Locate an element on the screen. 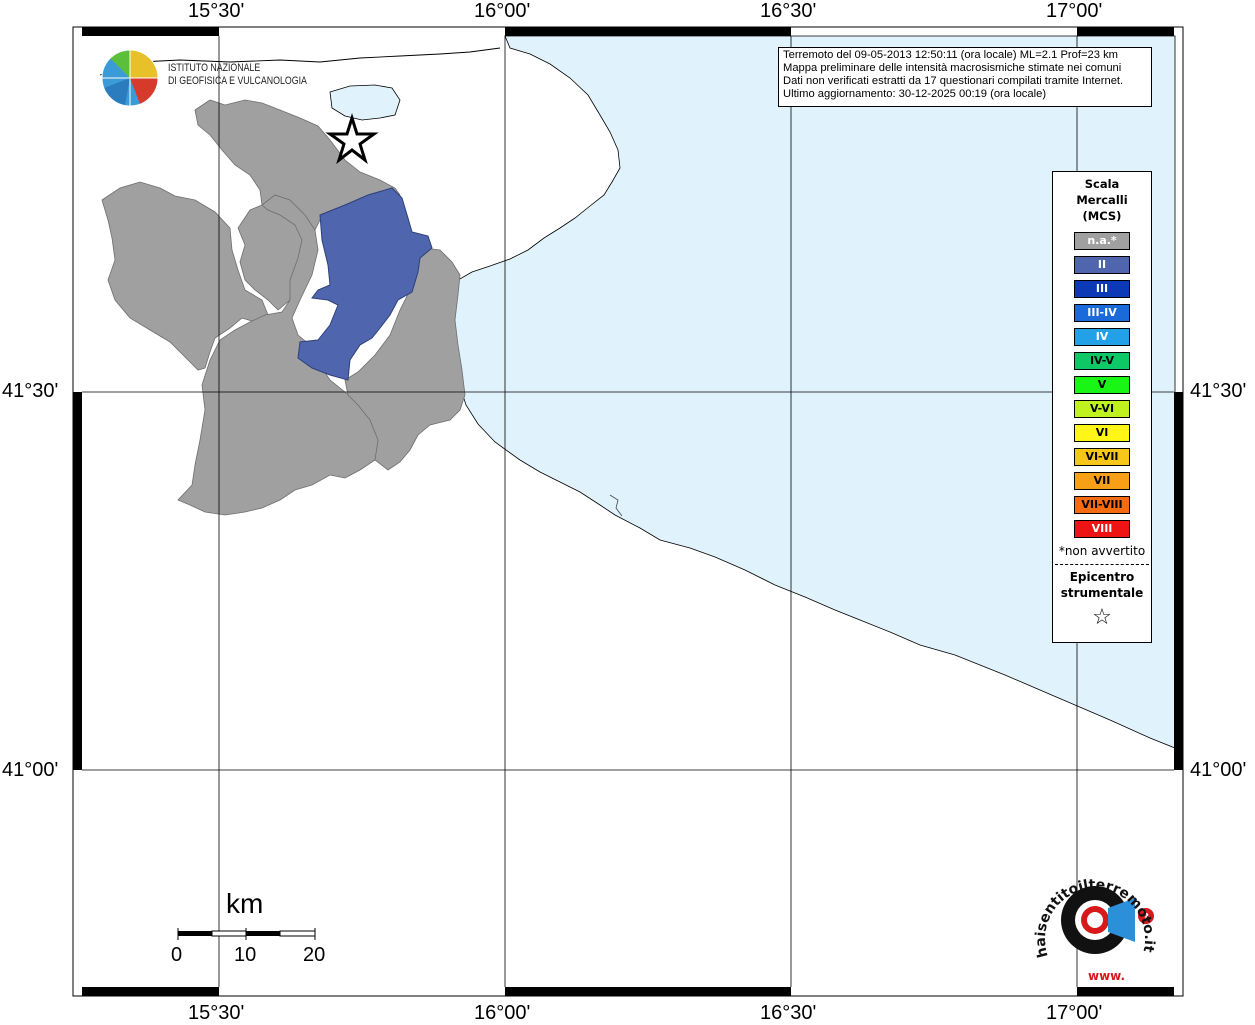 The width and height of the screenshot is (1255, 1025). legend-item: n.a.* is located at coordinates (1102, 241).